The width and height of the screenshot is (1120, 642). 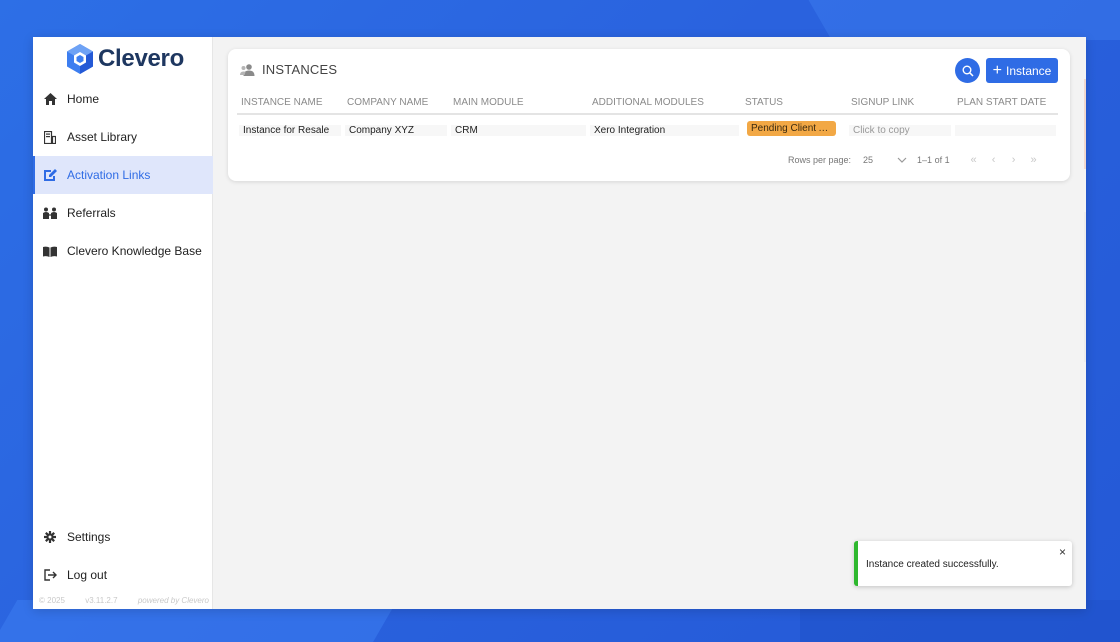 I want to click on gear-icon, so click(x=50, y=537).